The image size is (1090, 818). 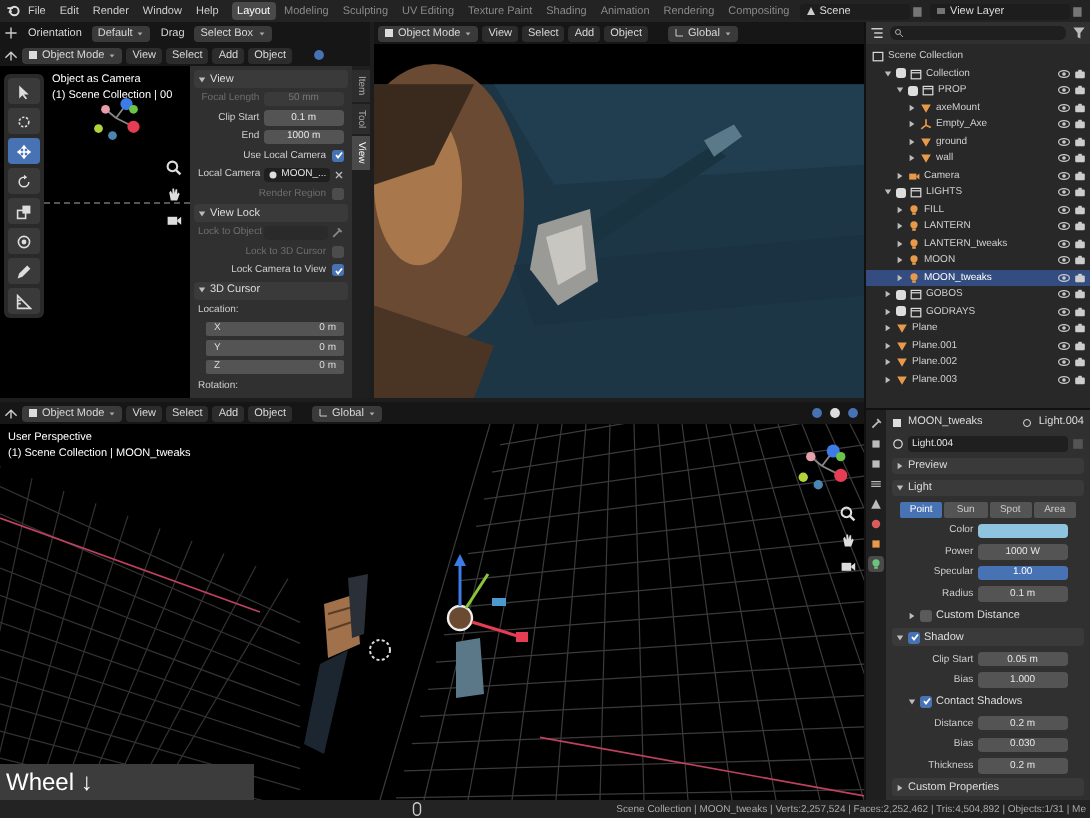 I want to click on filter-icon, so click(x=1079, y=33).